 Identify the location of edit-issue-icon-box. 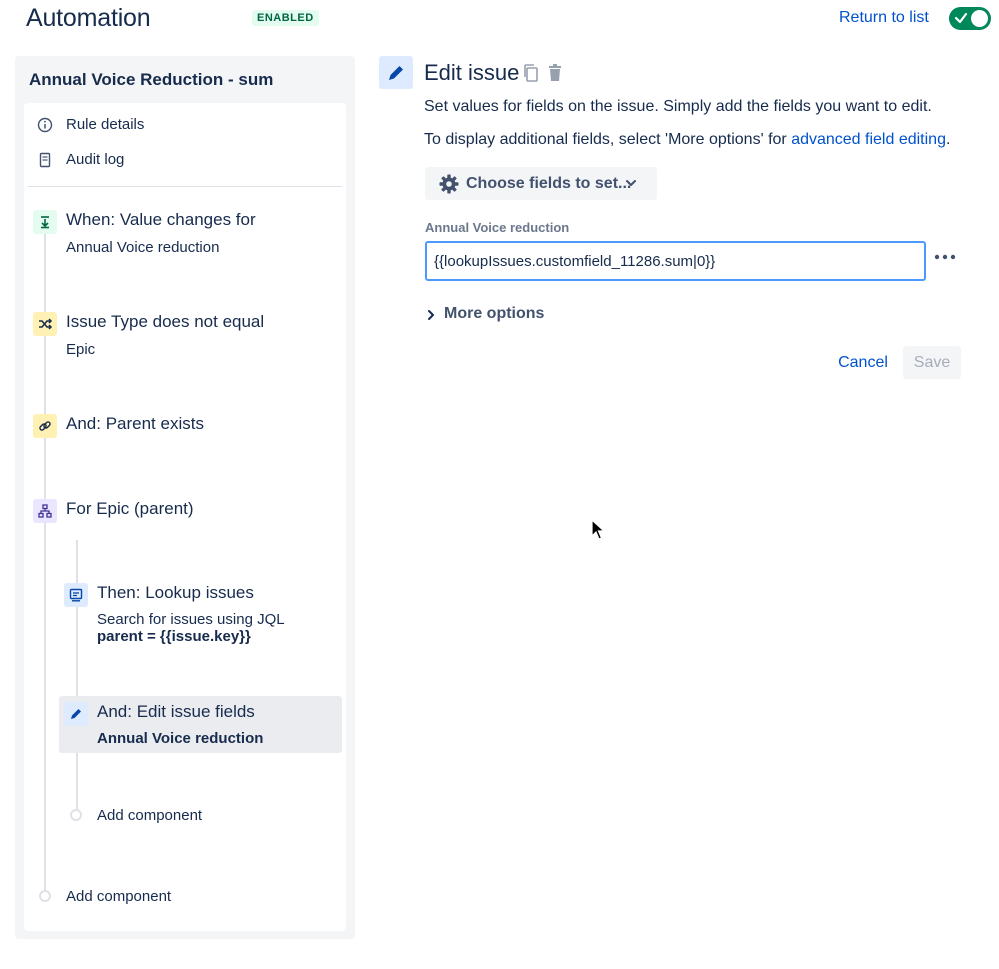
(396, 72).